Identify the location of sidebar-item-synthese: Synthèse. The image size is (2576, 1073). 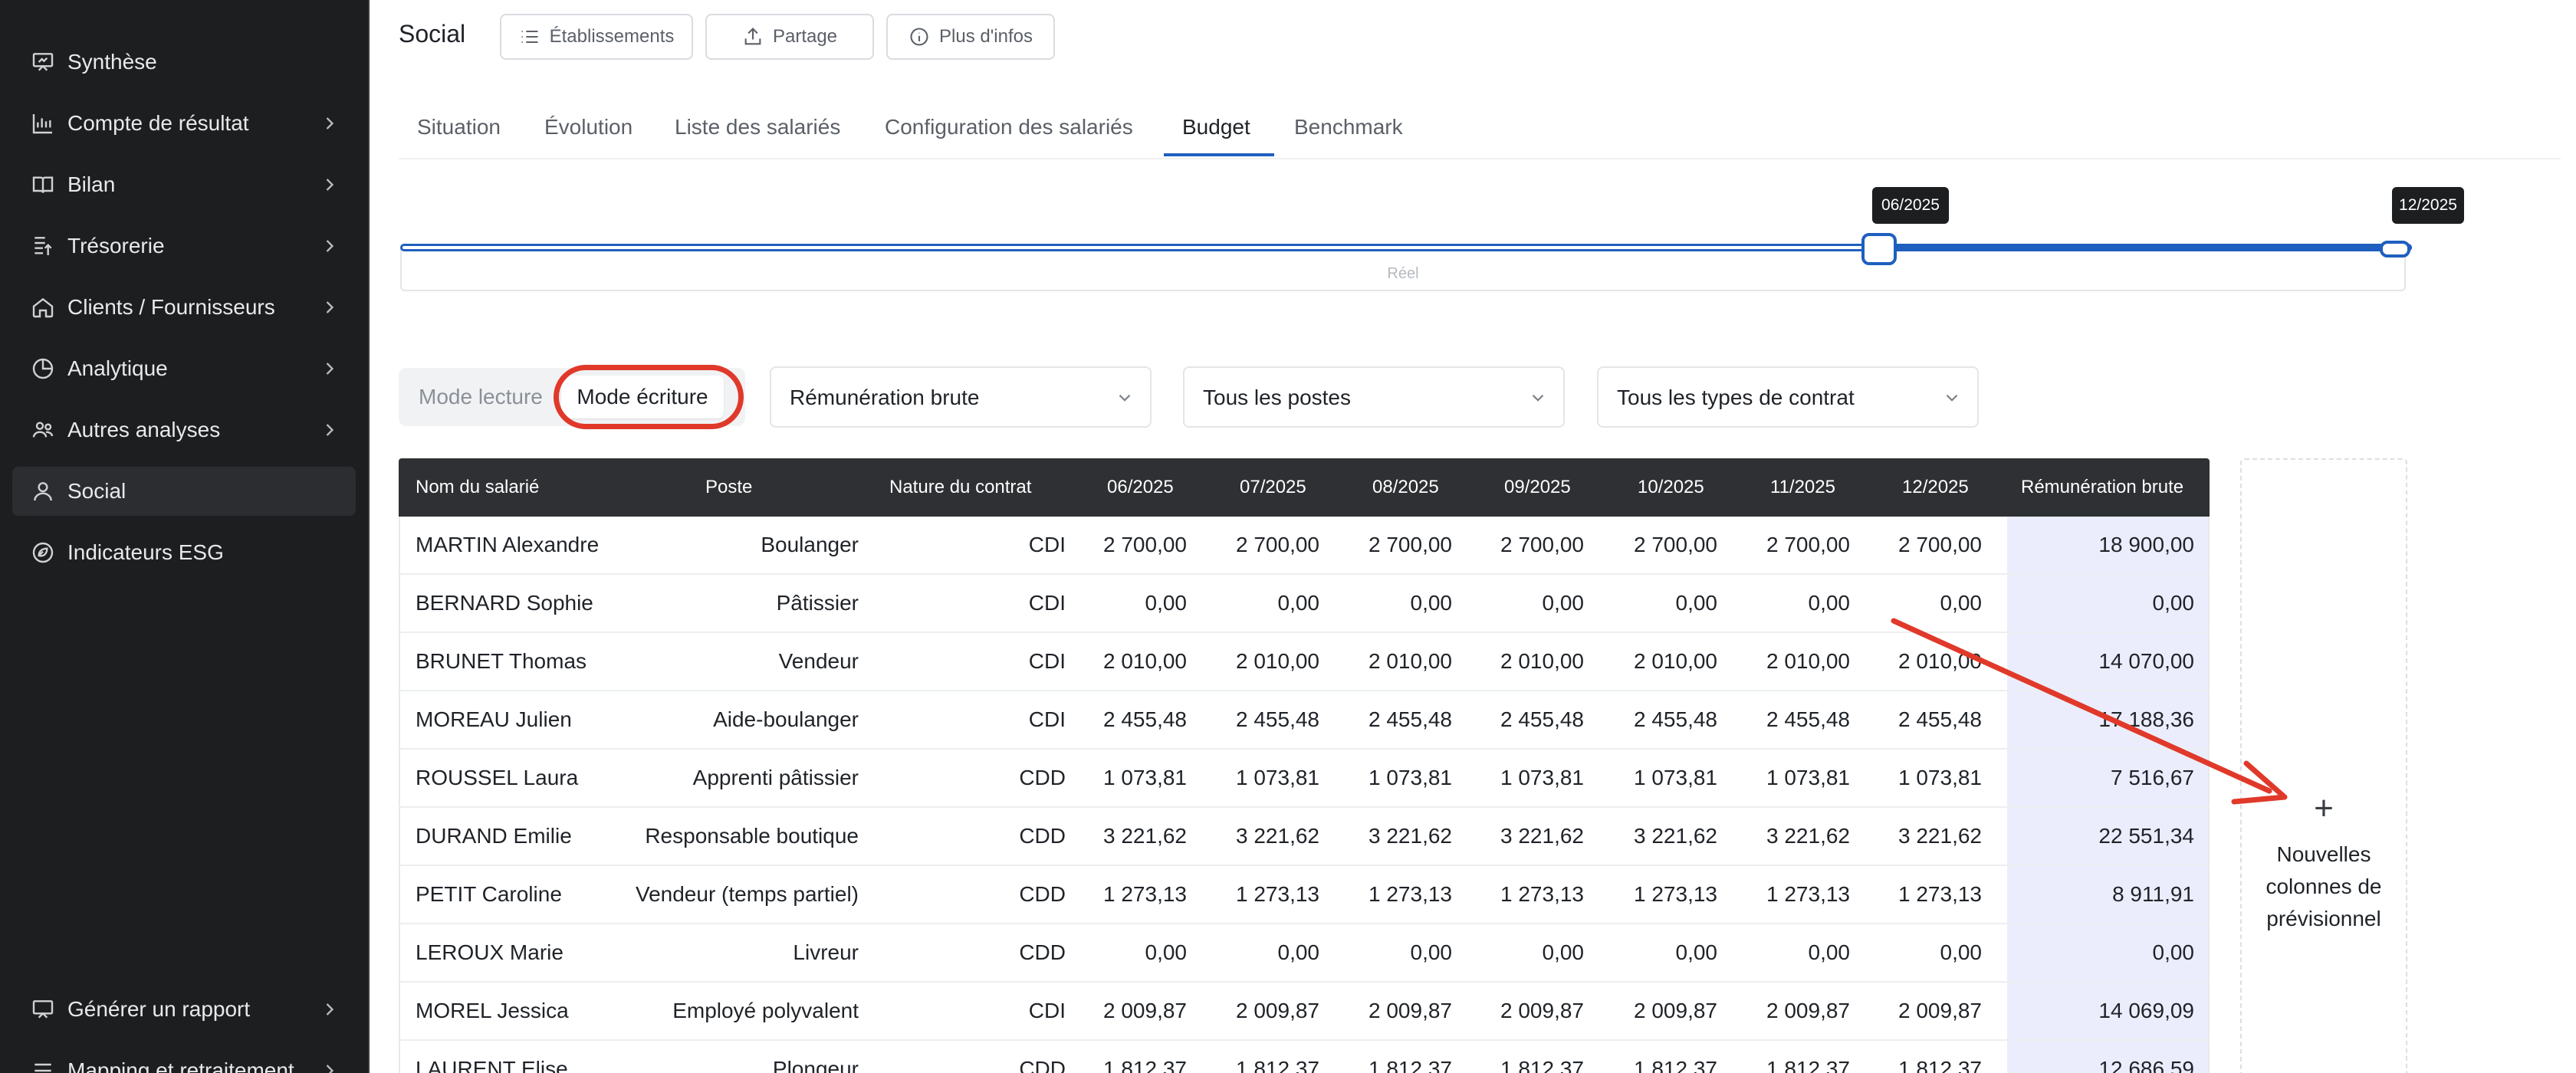
(184, 63).